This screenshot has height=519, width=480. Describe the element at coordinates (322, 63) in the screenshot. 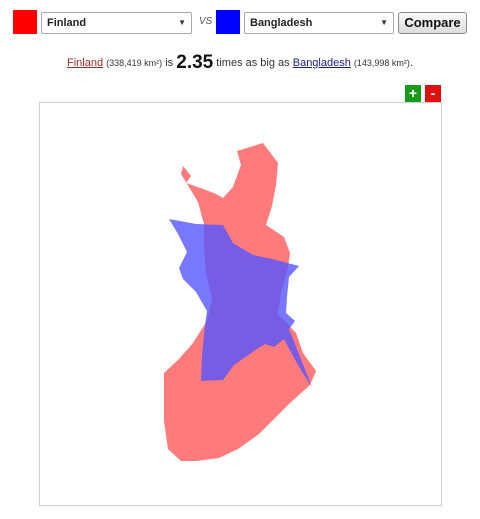

I see `country2-link: Bangladesh` at that location.